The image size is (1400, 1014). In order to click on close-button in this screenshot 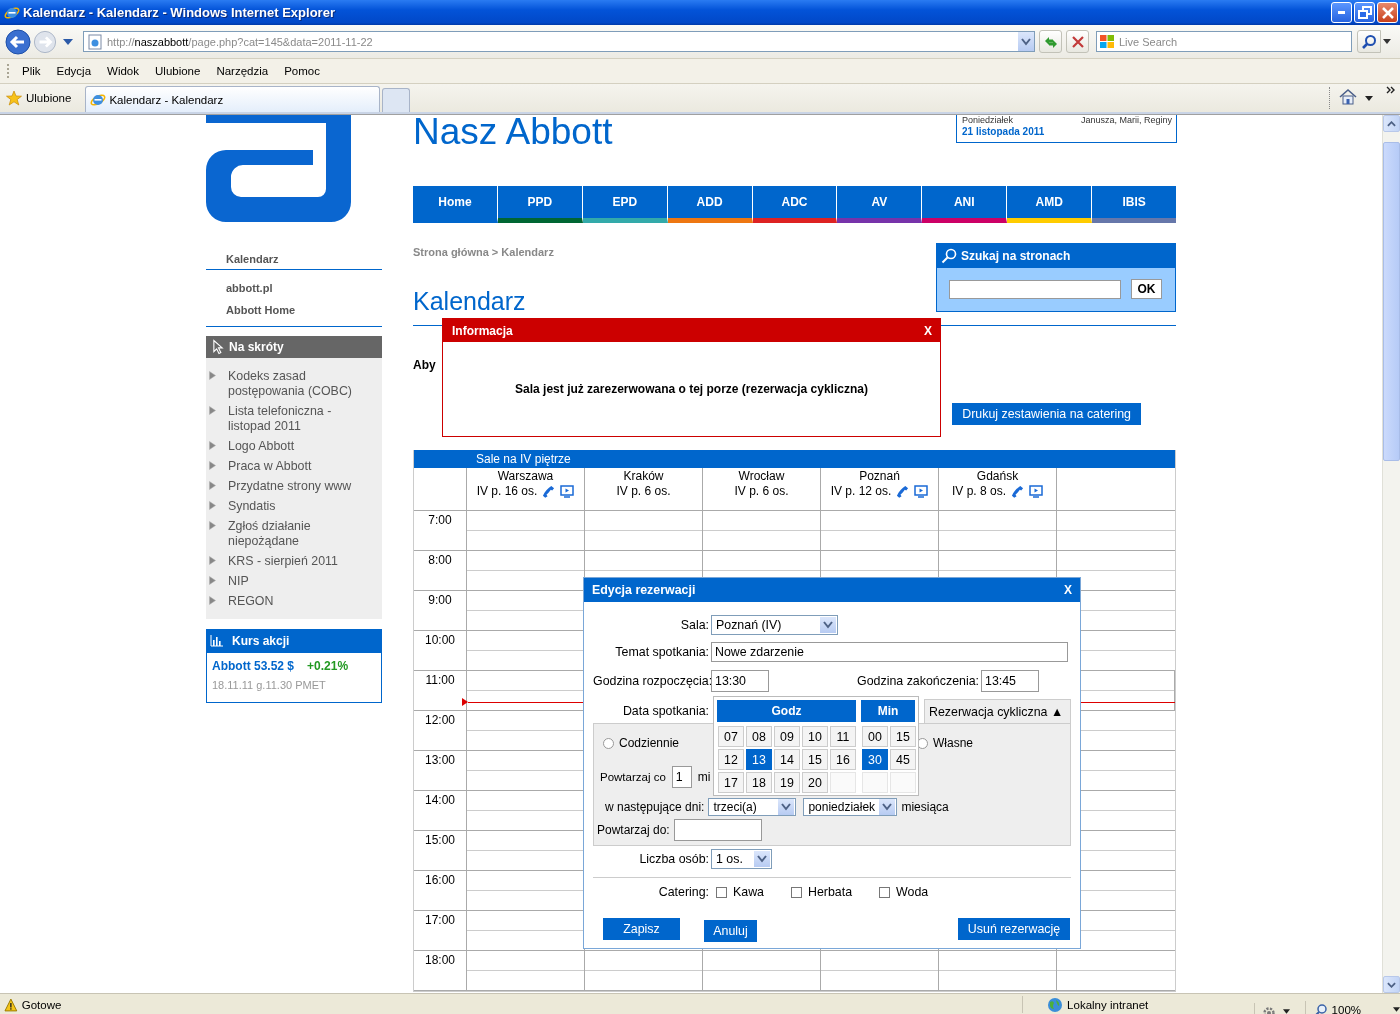, I will do `click(1387, 12)`.